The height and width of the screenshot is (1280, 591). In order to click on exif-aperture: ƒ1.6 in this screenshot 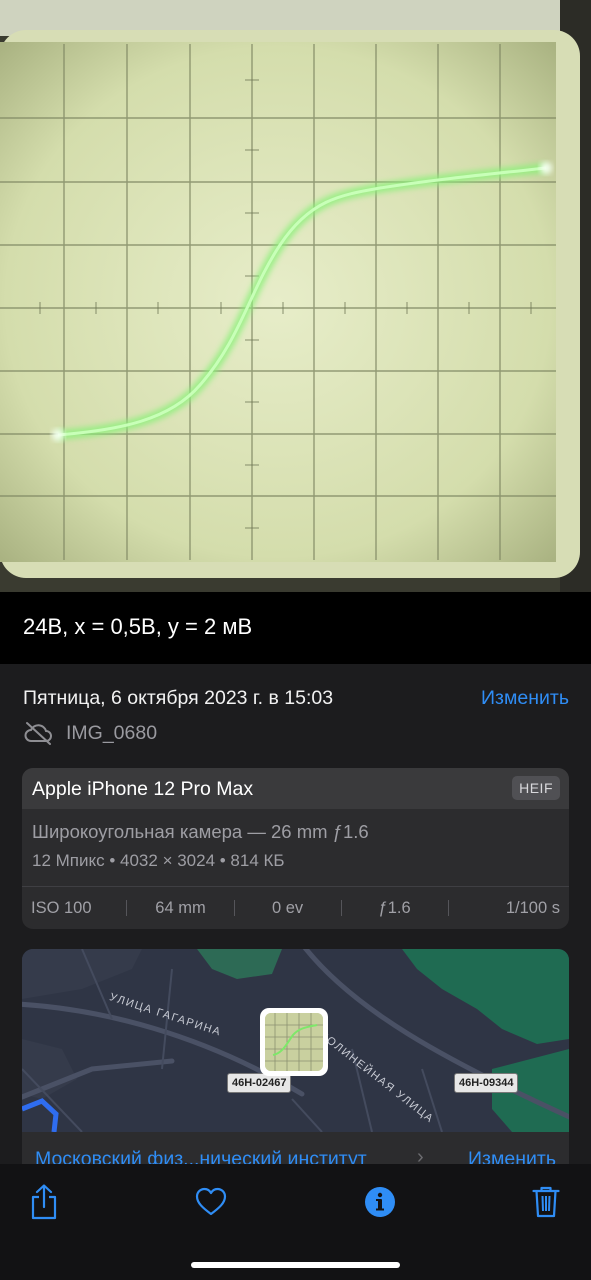, I will do `click(394, 907)`.